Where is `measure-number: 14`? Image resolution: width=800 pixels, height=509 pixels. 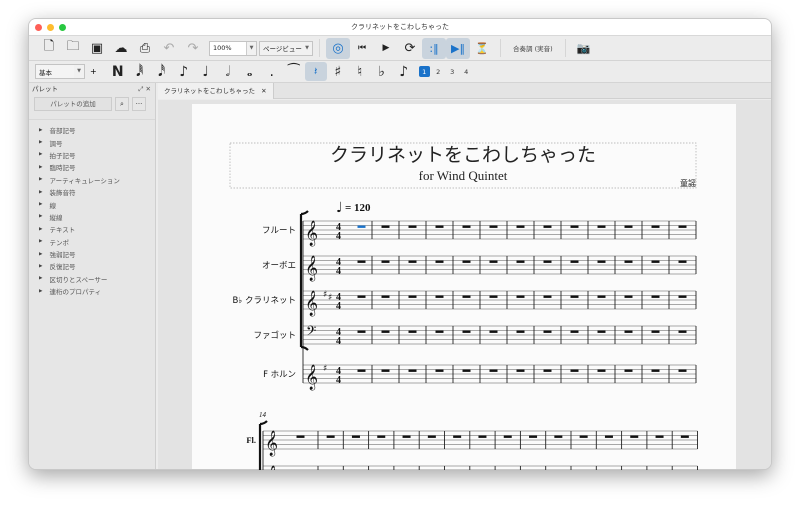 measure-number: 14 is located at coordinates (263, 415).